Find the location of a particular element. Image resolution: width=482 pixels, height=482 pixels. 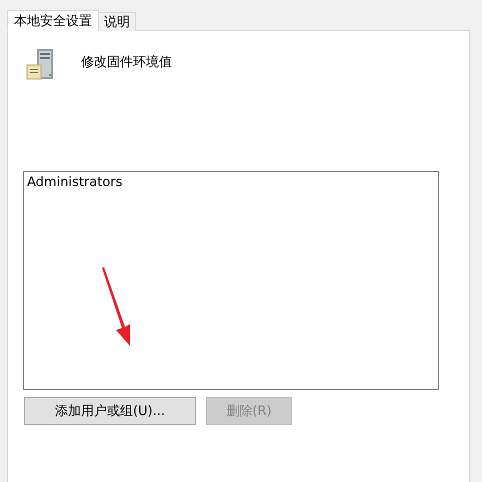

tab: 本地安全设置 is located at coordinates (53, 20).